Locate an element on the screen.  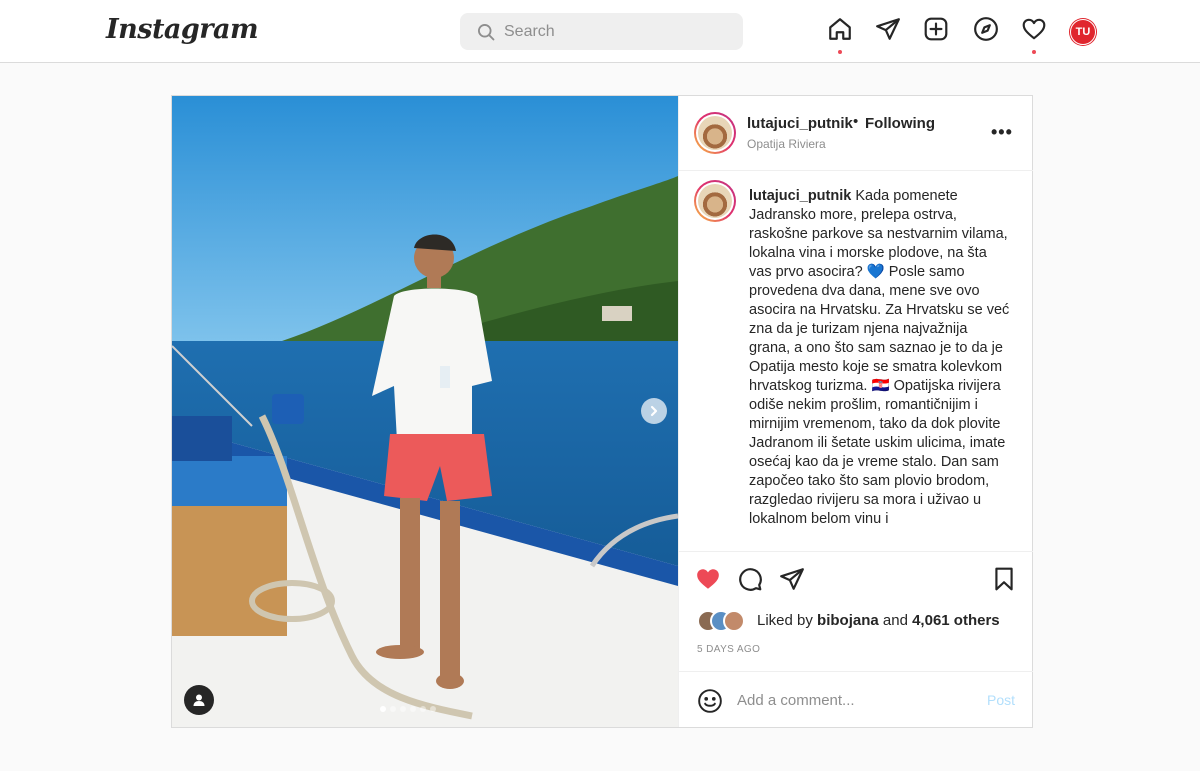
post-location: Opatija Riviera is located at coordinates (786, 144).